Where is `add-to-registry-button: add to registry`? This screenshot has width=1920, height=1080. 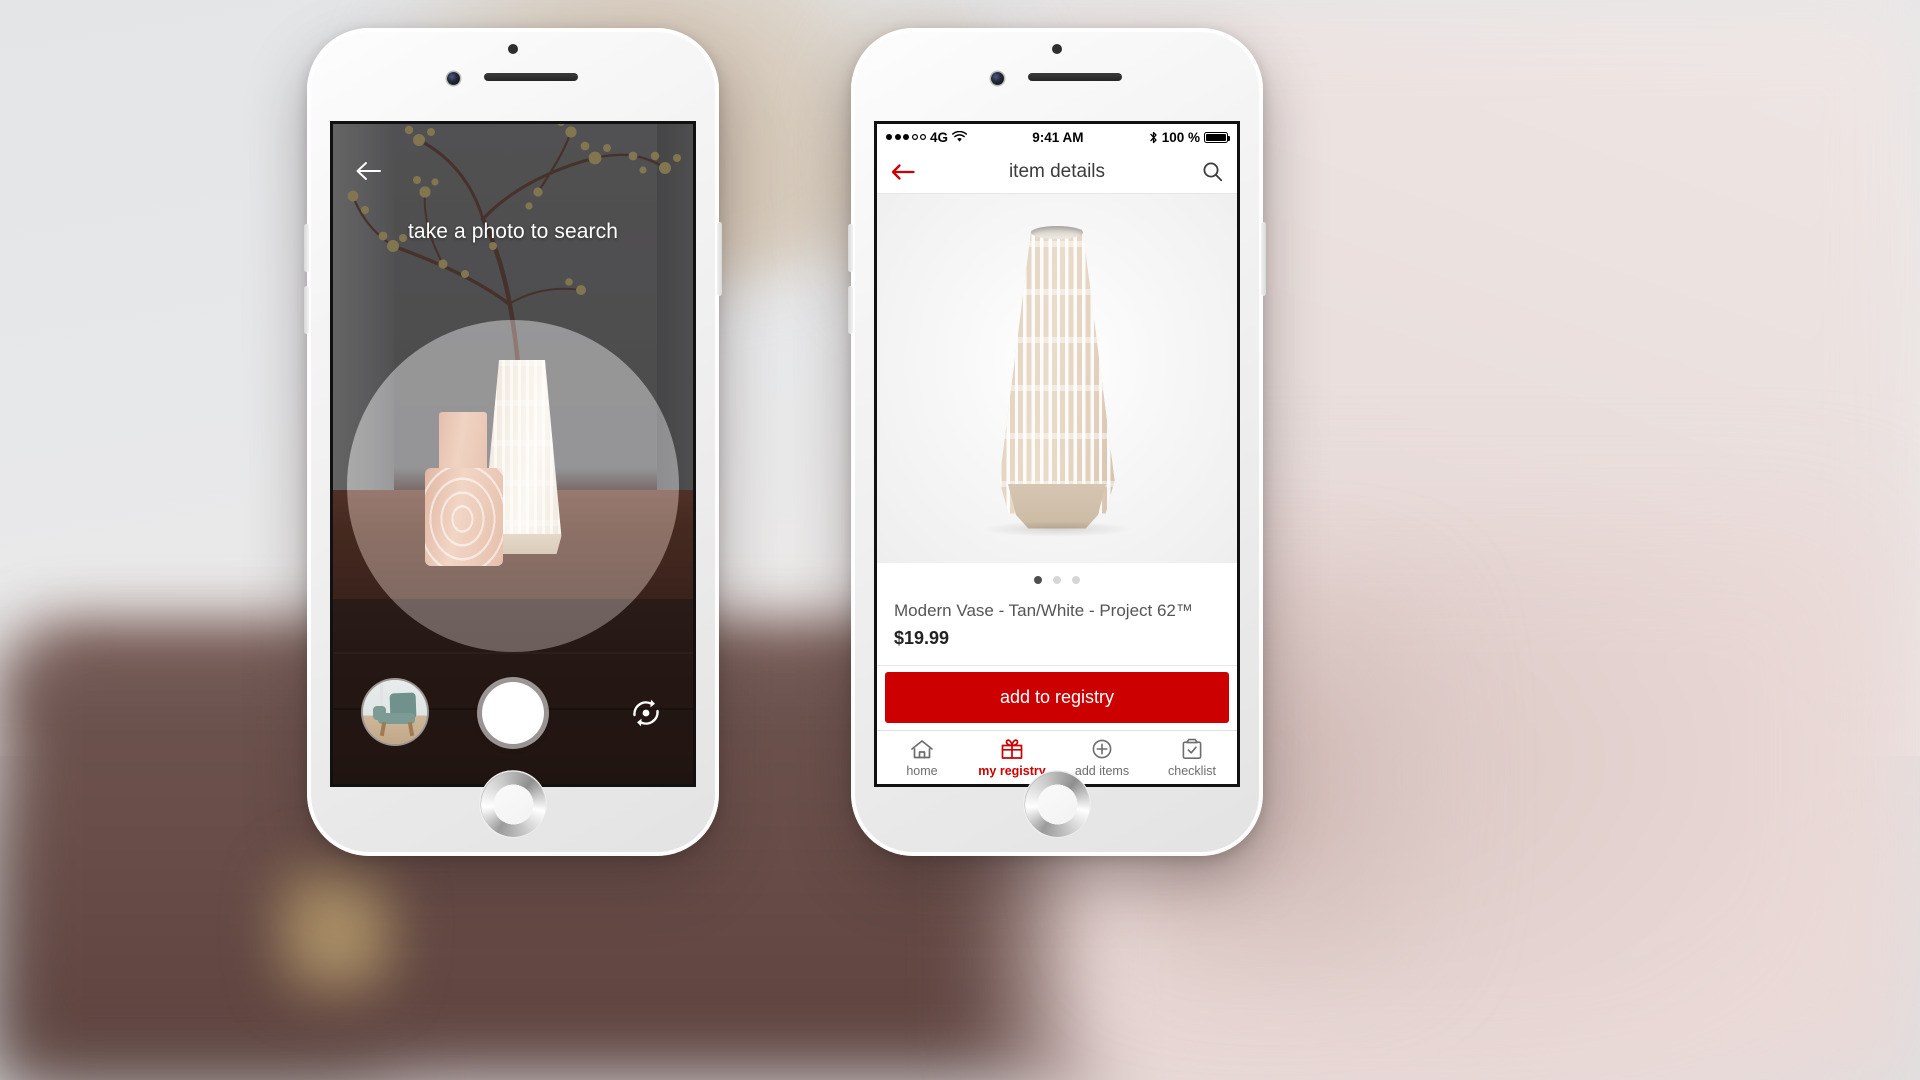
add-to-registry-button: add to registry is located at coordinates (1057, 697).